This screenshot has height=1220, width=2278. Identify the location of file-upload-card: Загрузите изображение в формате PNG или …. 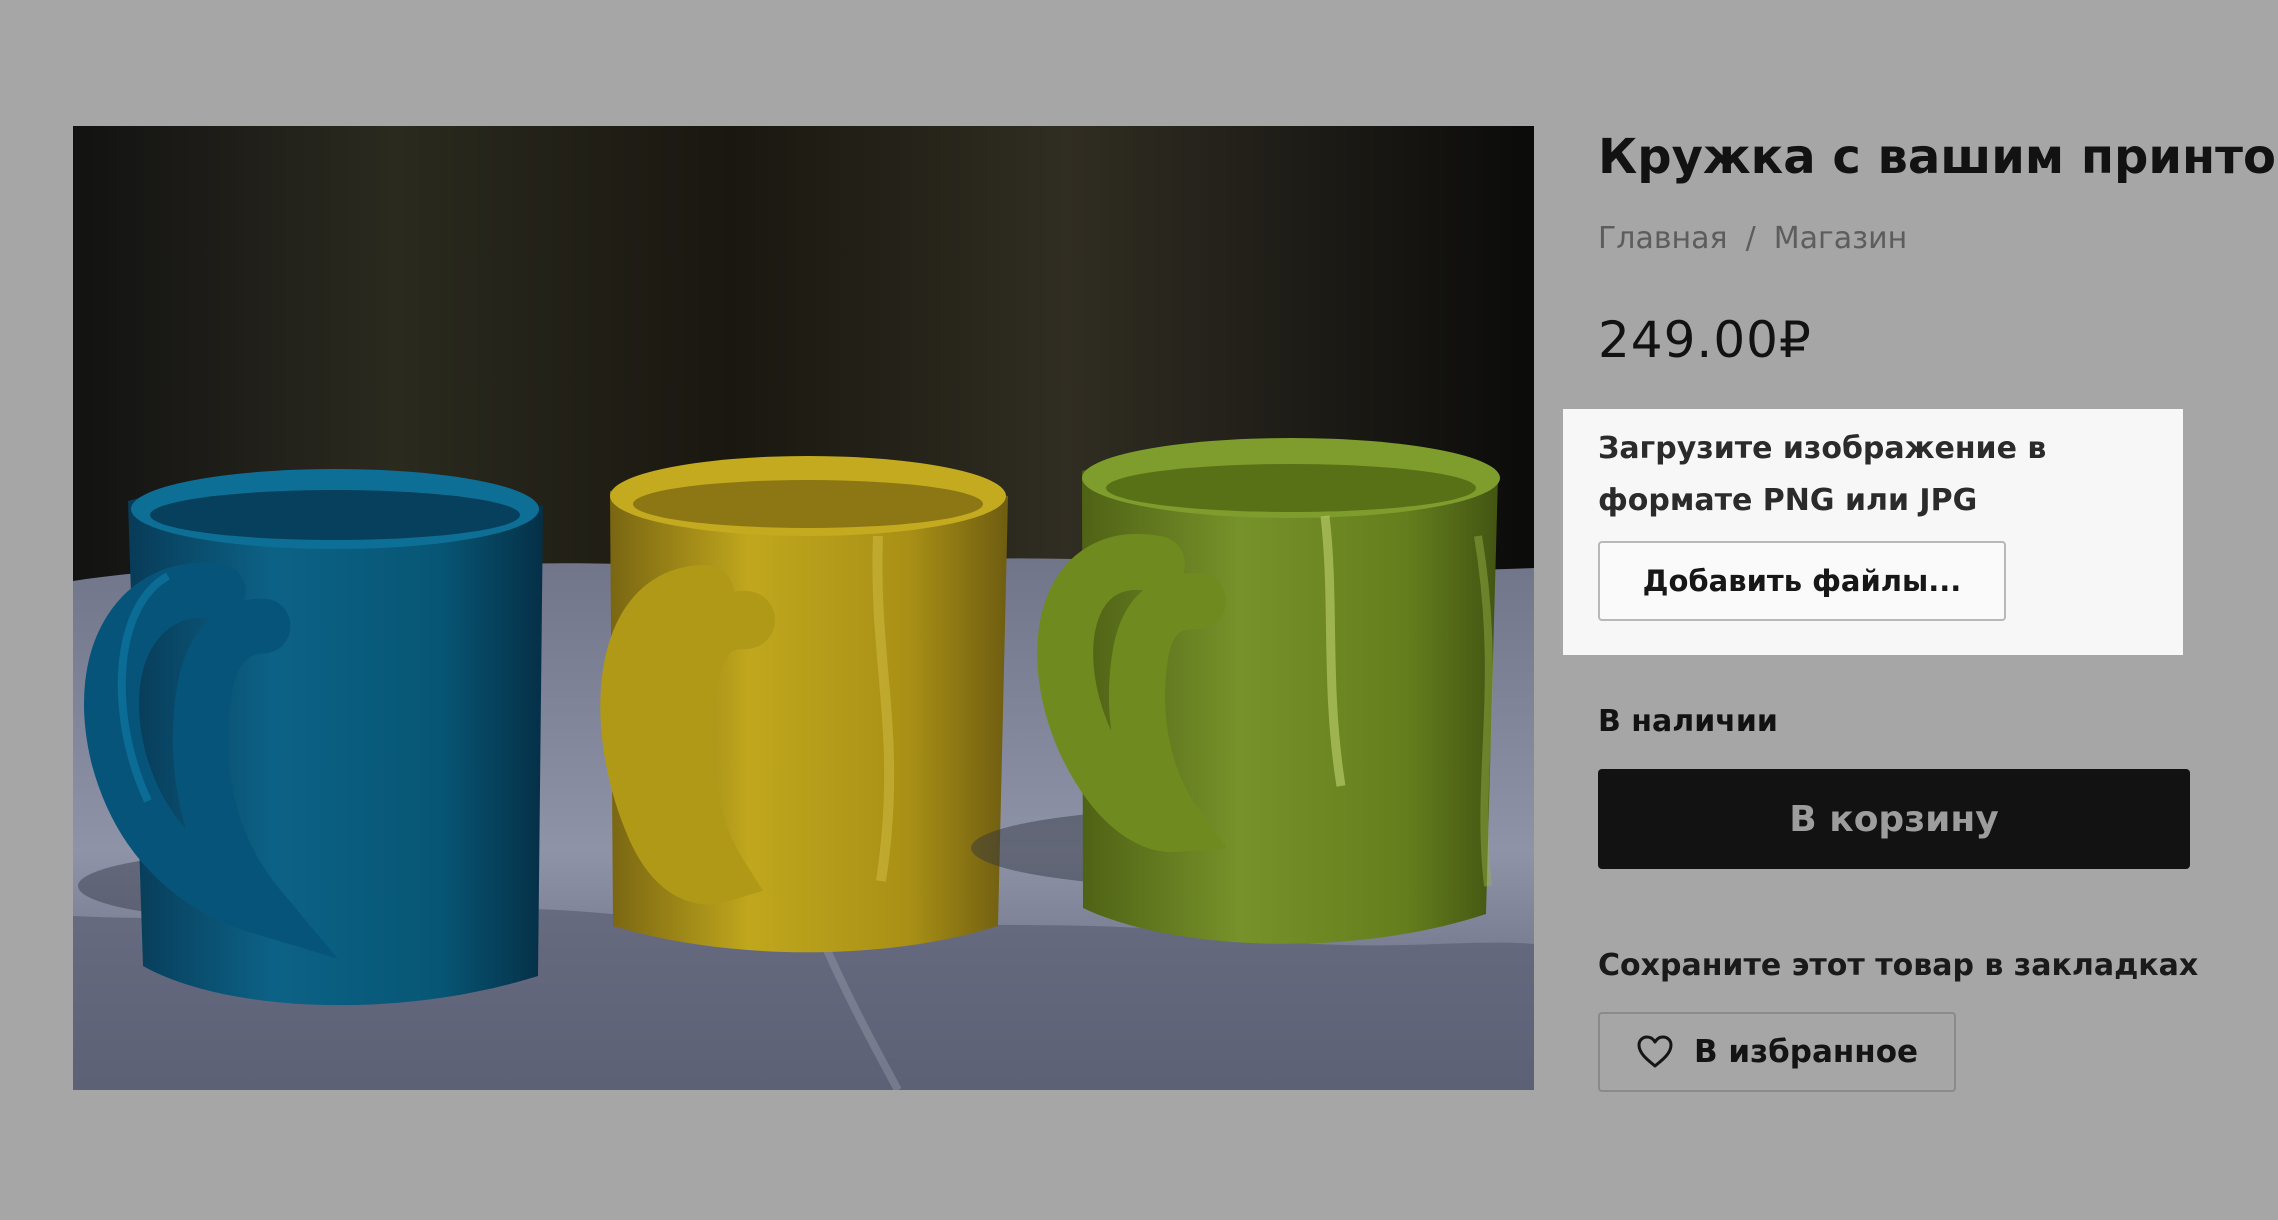
(1873, 532).